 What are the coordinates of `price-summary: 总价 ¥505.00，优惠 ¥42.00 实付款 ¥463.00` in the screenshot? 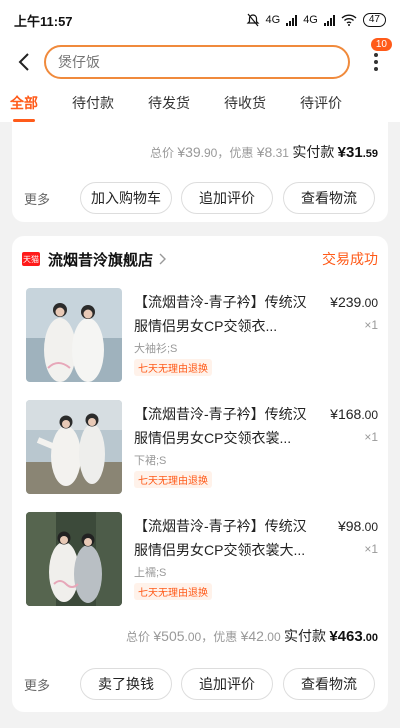 It's located at (252, 636).